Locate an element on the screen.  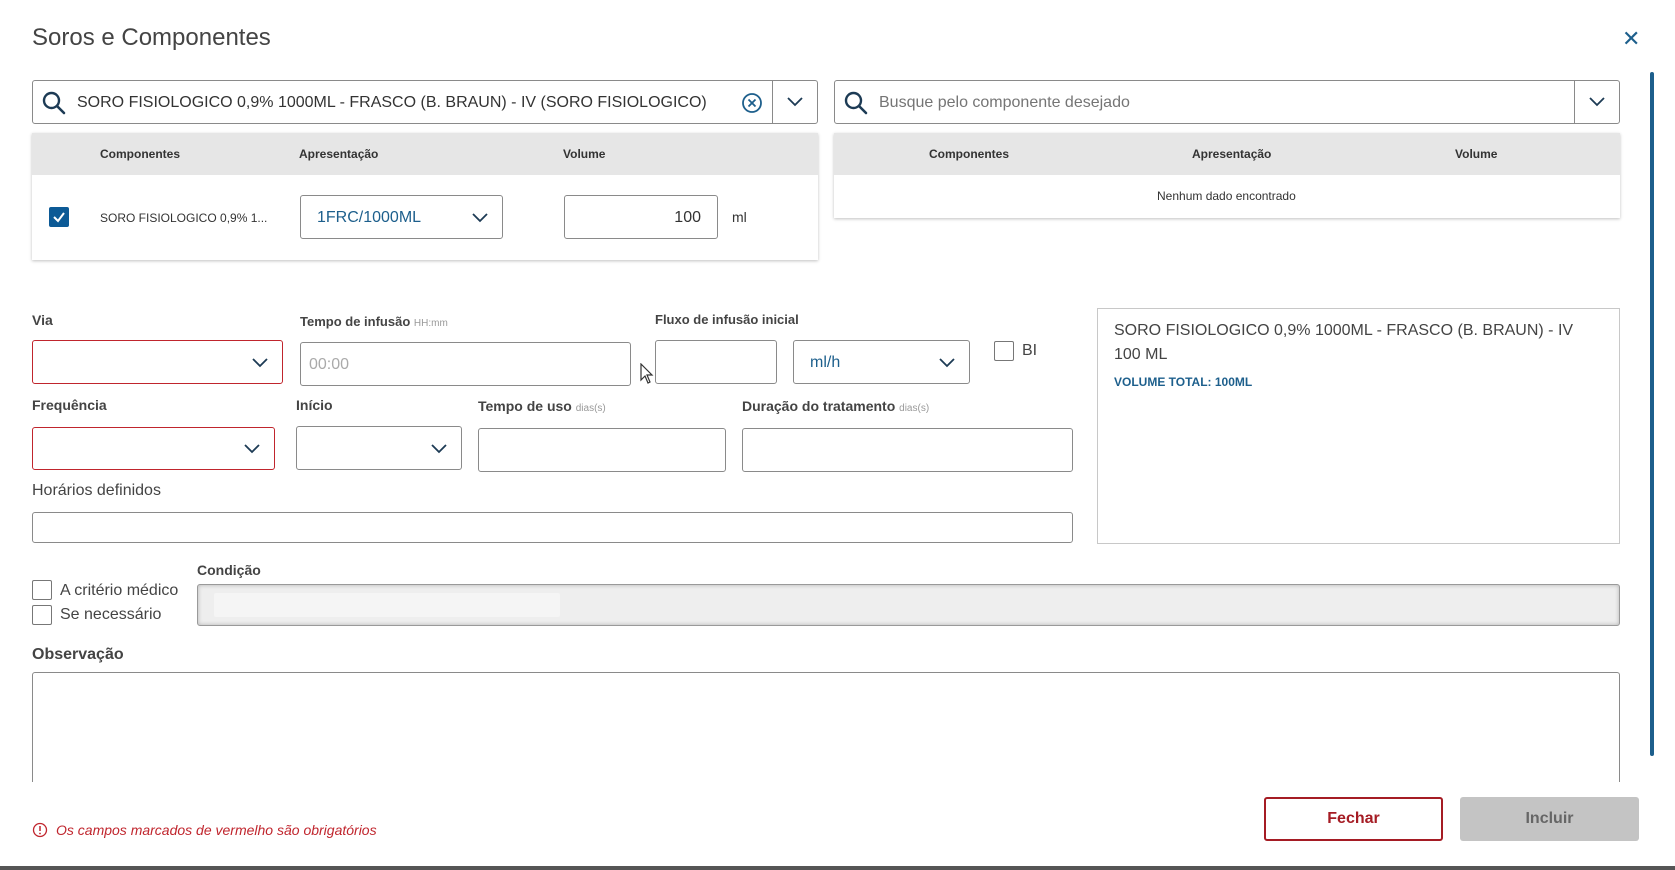
fluxo-unit-select: ml/h is located at coordinates (881, 362).